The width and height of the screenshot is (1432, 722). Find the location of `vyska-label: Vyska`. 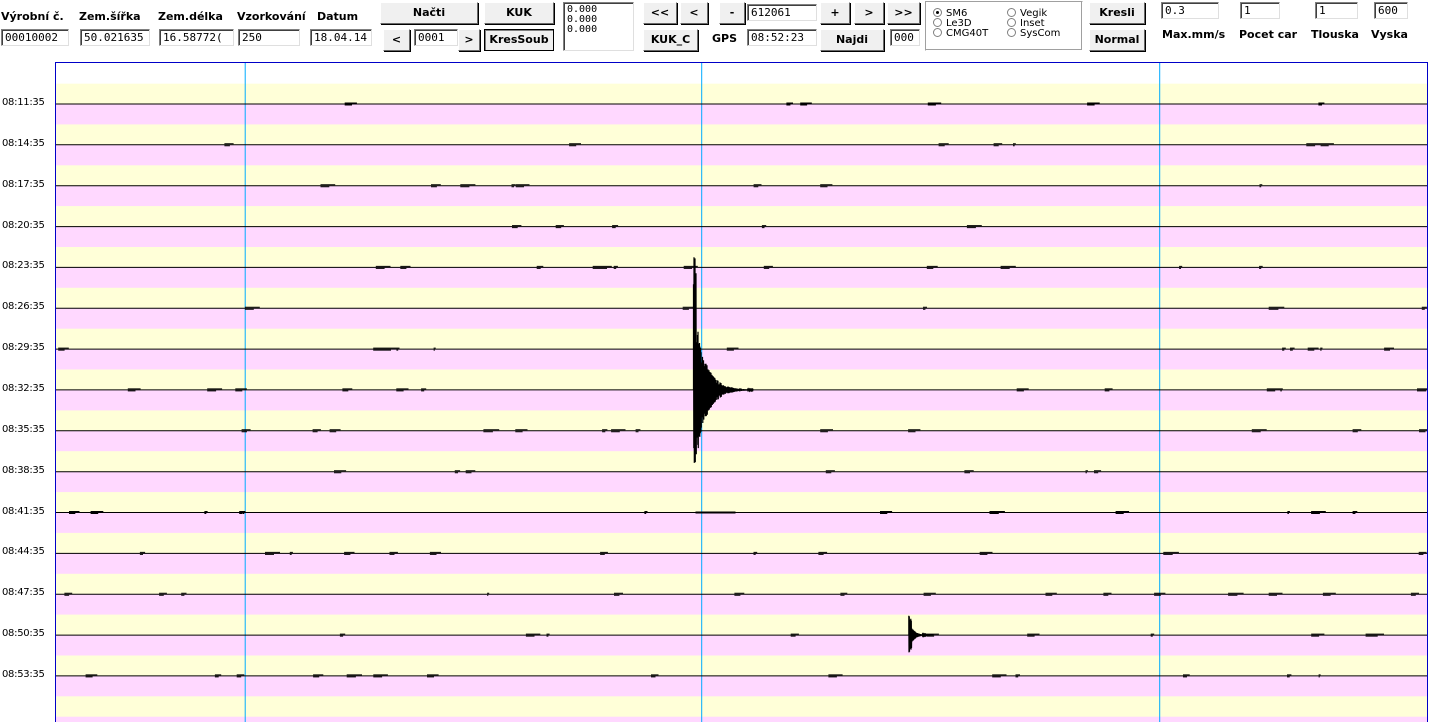

vyska-label: Vyska is located at coordinates (1389, 34).